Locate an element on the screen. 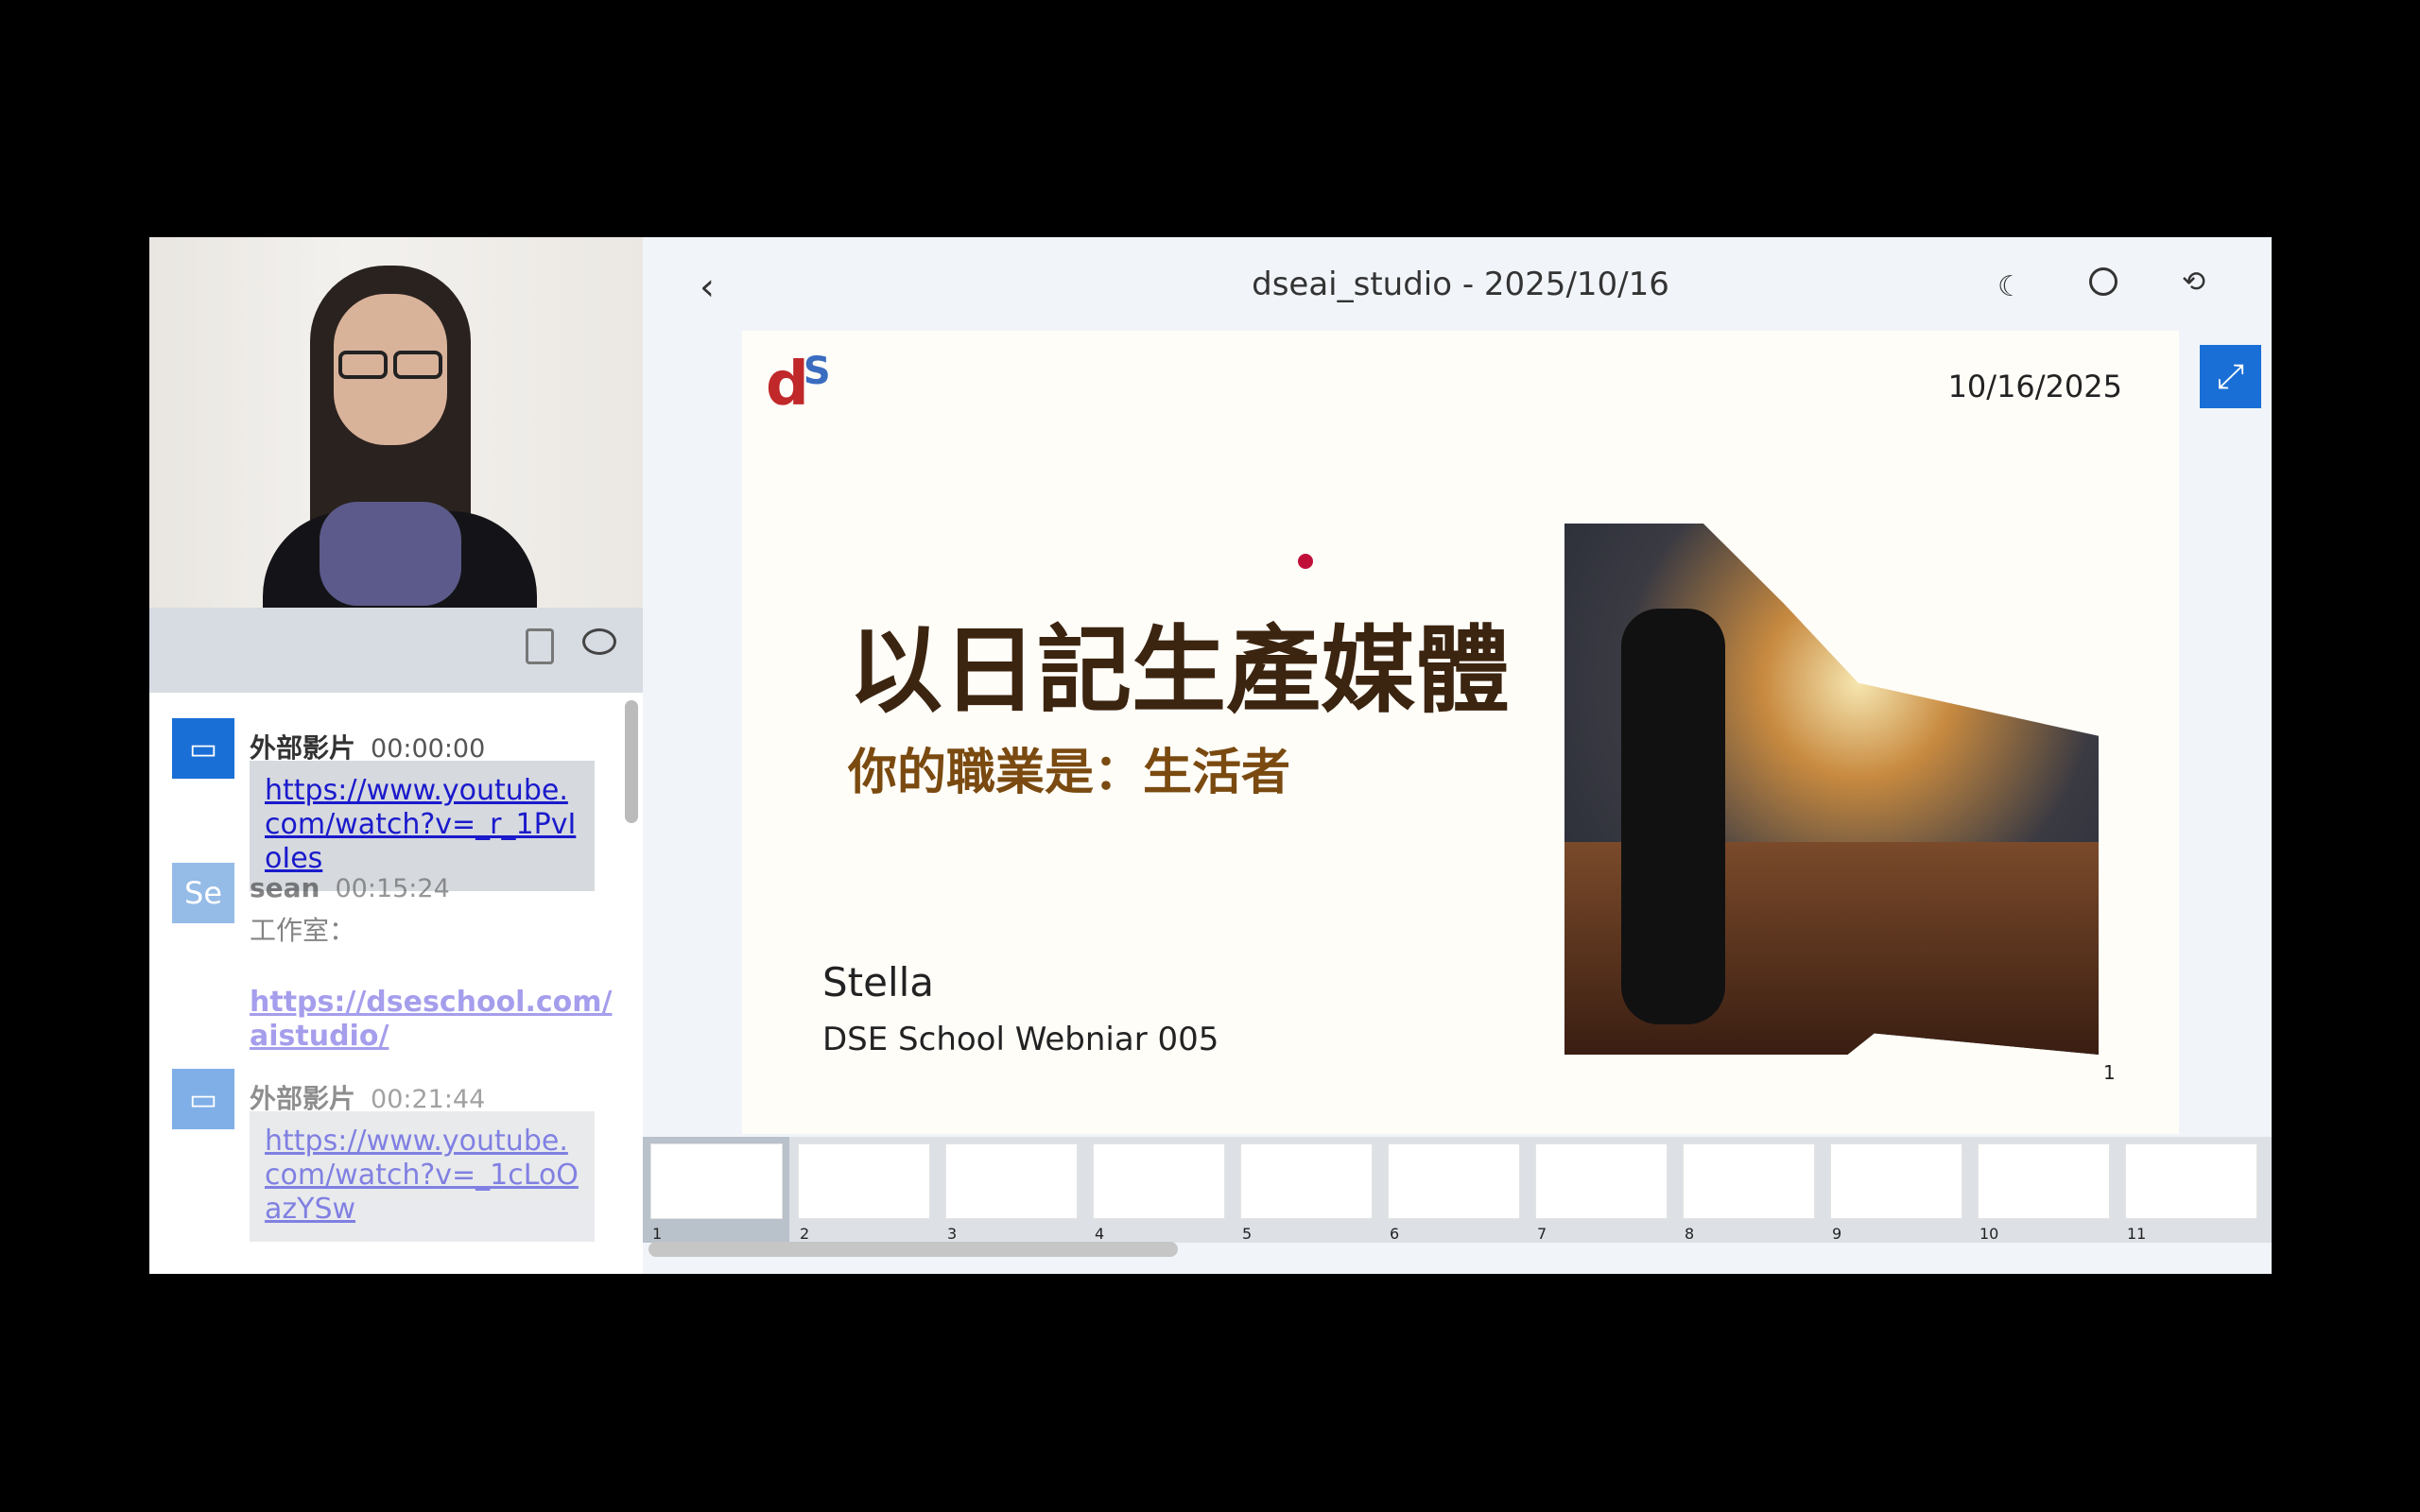 The height and width of the screenshot is (1512, 2420). thumbnail-number: 11 is located at coordinates (2137, 1234).